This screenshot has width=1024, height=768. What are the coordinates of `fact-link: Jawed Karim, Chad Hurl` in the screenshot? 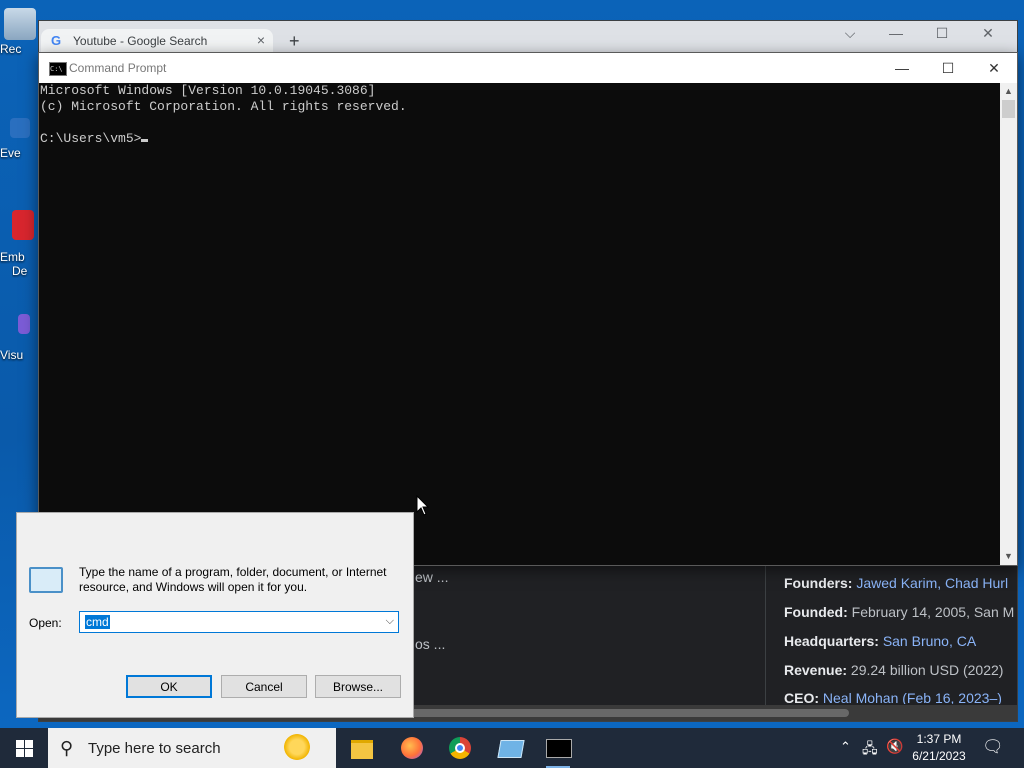 It's located at (932, 583).